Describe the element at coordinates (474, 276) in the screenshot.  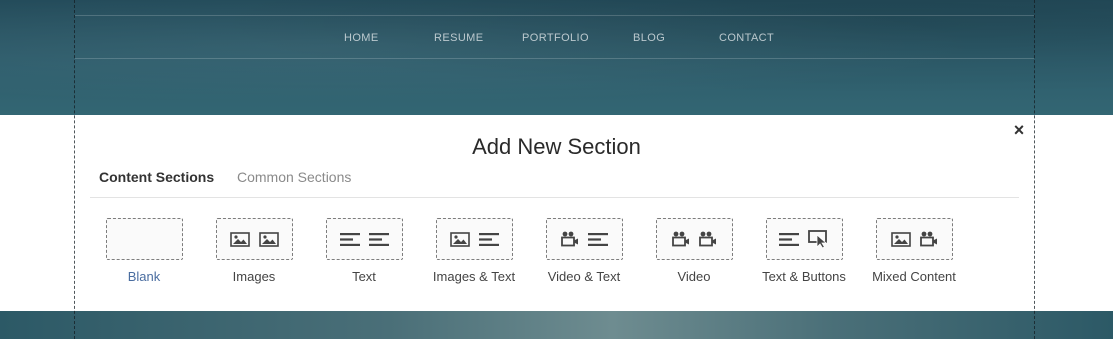
I see `section-tile-label: Images & Text` at that location.